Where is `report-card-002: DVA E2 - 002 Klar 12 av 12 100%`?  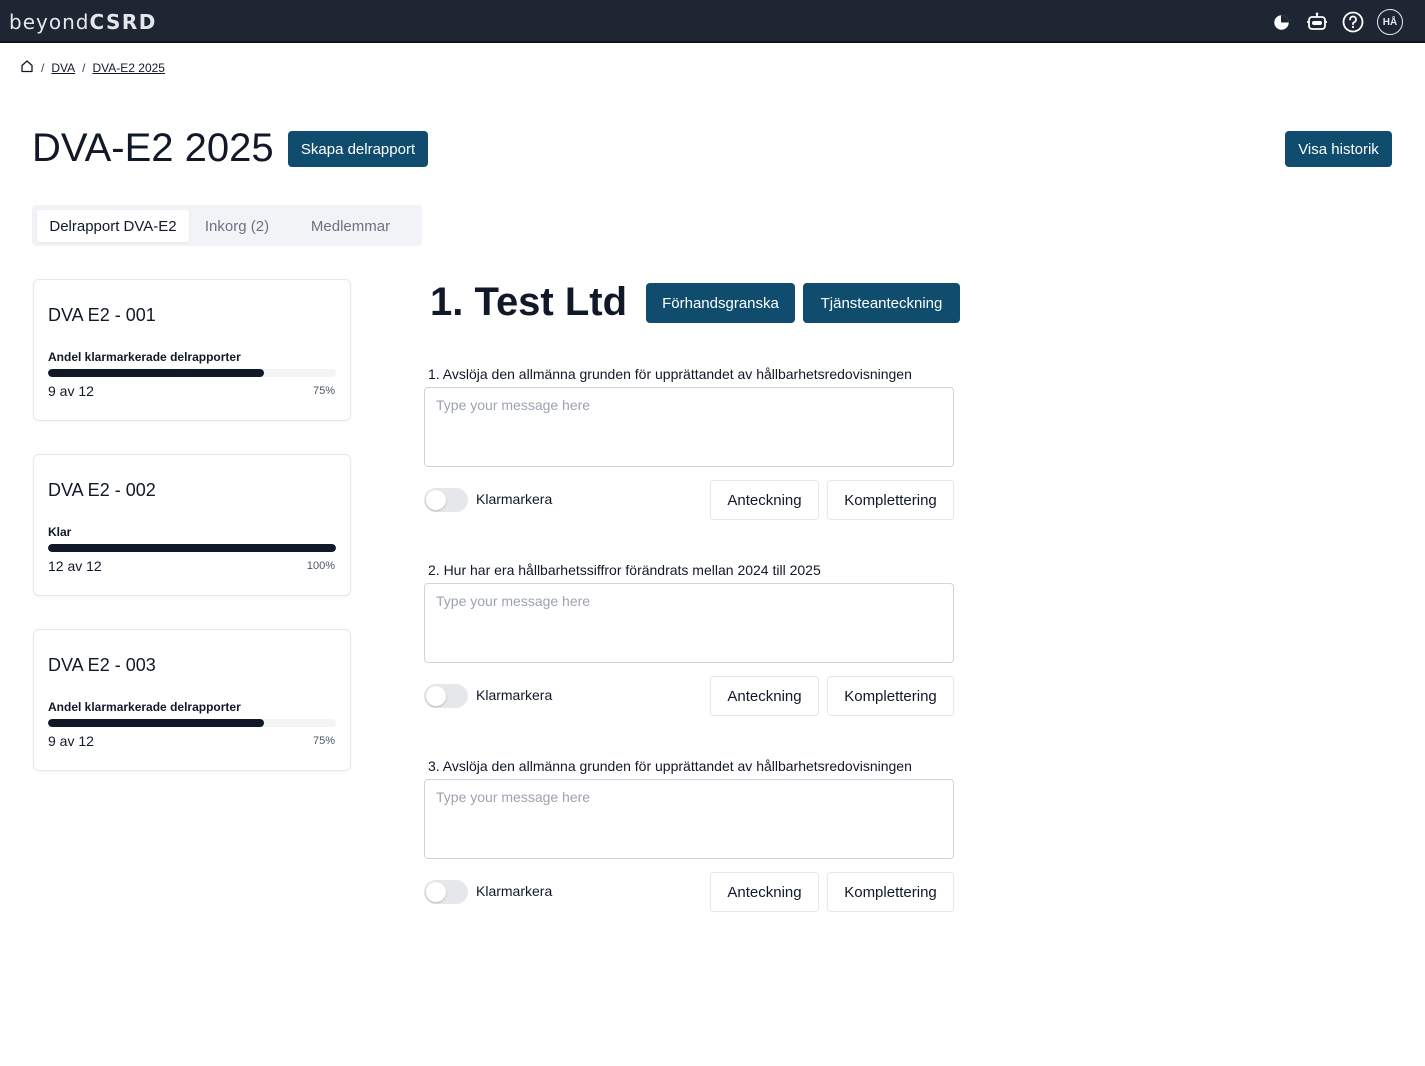
report-card-002: DVA E2 - 002 Klar 12 av 12 100% is located at coordinates (192, 525).